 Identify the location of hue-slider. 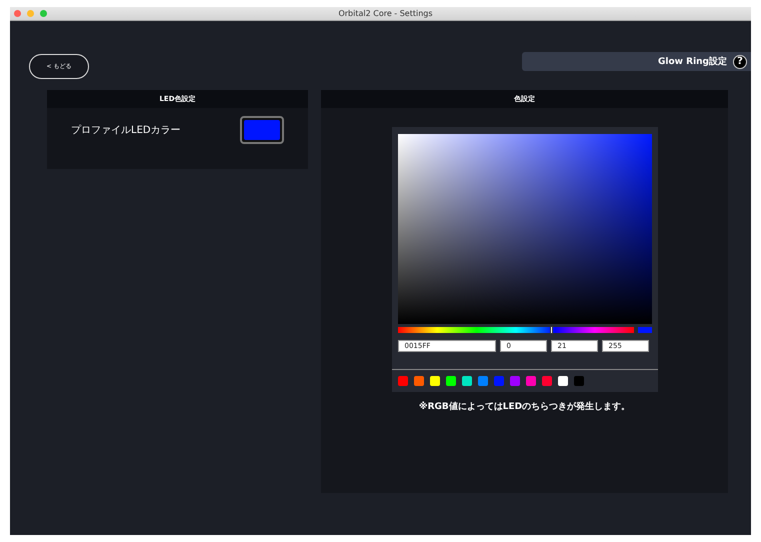
(516, 330).